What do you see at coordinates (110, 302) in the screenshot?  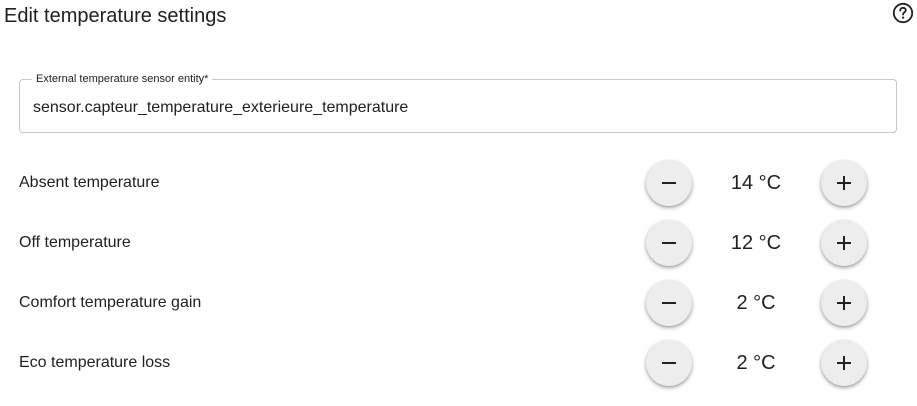 I see `setting-label: Comfort temperature gain` at bounding box center [110, 302].